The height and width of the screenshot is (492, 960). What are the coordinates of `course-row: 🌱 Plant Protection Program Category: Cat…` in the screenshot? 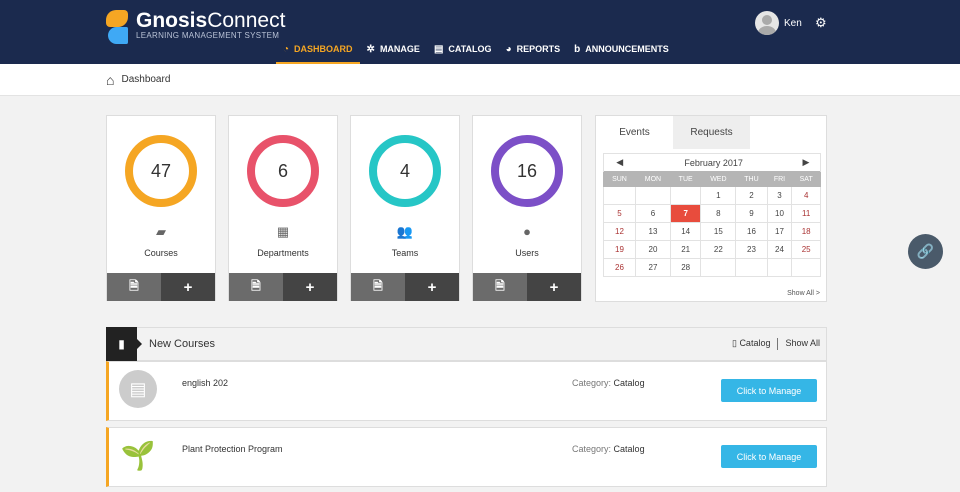 It's located at (466, 457).